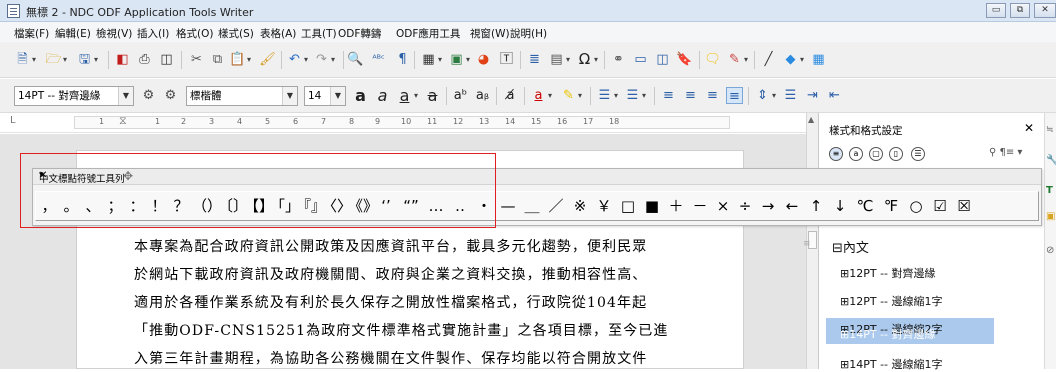 The height and width of the screenshot is (372, 1056). Describe the element at coordinates (53, 59) in the screenshot. I see `open-icon: 🗁` at that location.